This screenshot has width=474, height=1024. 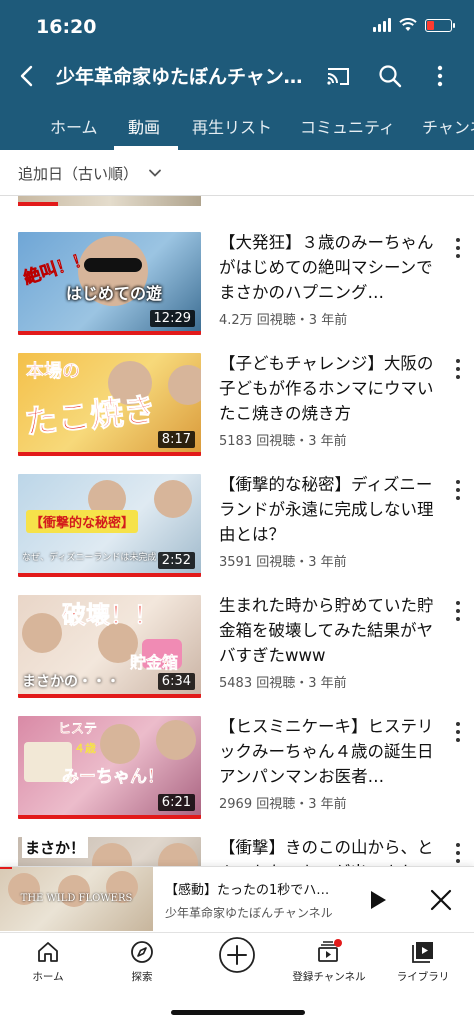 I want to click on video-title: 【衝撃】きのこの山から、とんでもないものが出てきた, so click(x=330, y=850).